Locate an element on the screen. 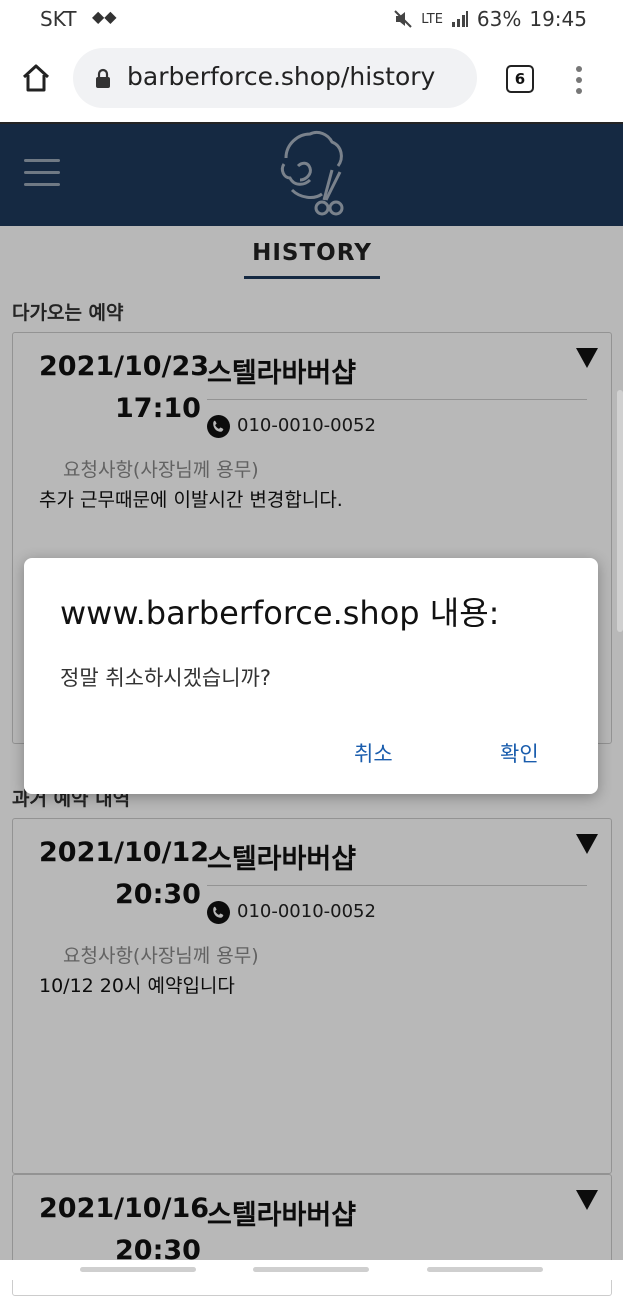  battery-label: 63% is located at coordinates (499, 19).